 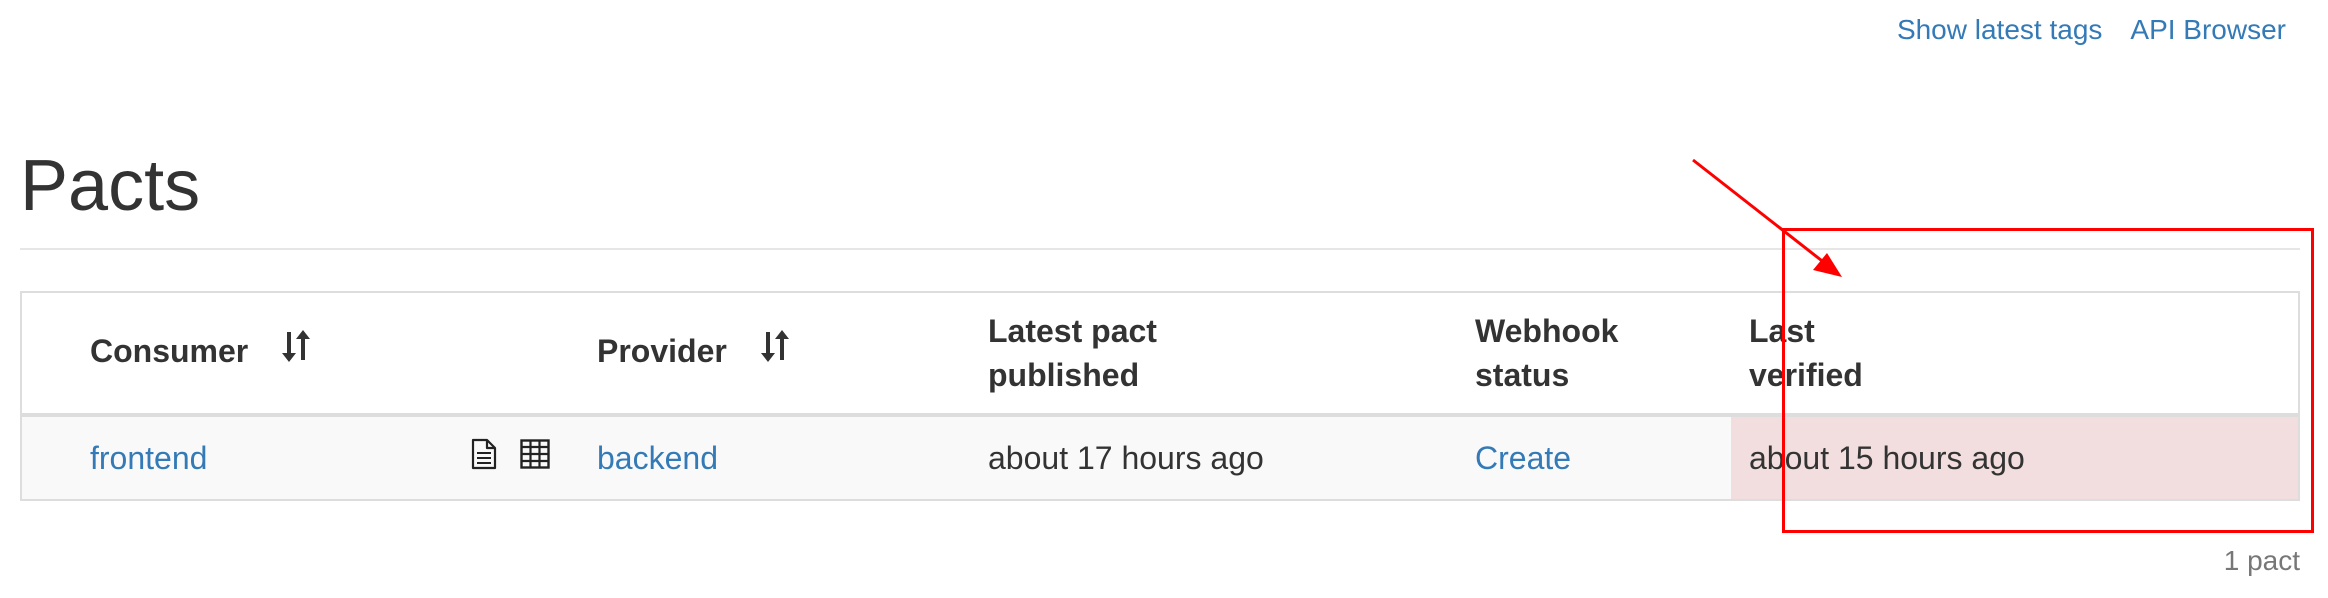 What do you see at coordinates (484, 458) in the screenshot?
I see `document-icon` at bounding box center [484, 458].